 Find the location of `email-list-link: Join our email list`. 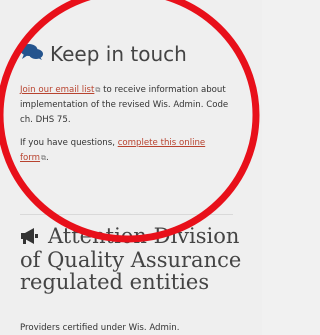

email-list-link: Join our email list is located at coordinates (57, 90).